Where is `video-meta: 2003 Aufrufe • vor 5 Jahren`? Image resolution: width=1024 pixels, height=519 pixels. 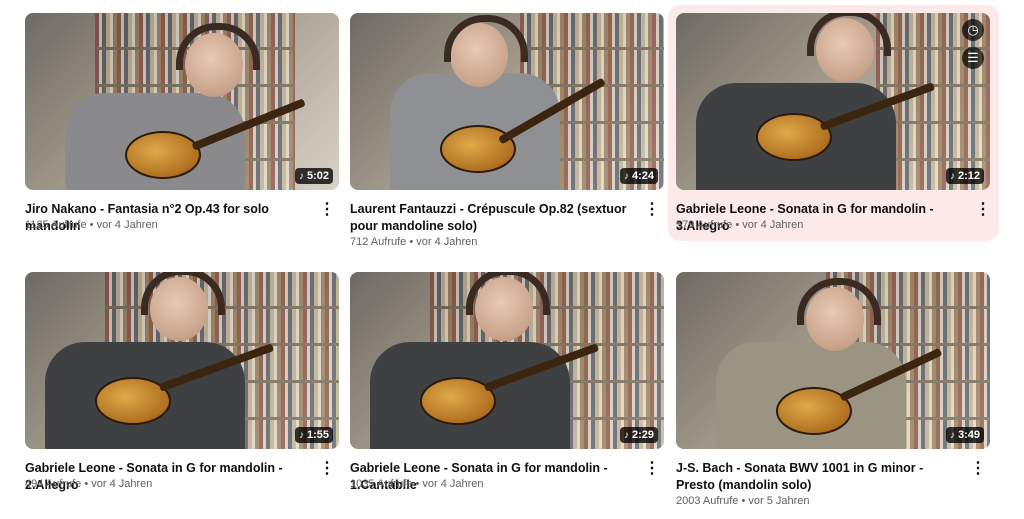
video-meta: 2003 Aufrufe • vor 5 Jahren is located at coordinates (743, 501).